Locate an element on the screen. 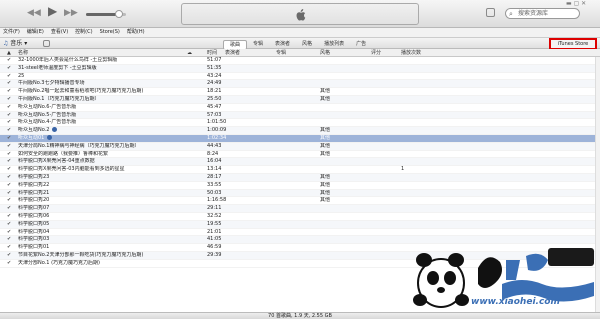 The width and height of the screenshot is (600, 319). table-row: ✔ 32-1000年后人类会是什么鸟样 -土豆剪辑版 51:07 is located at coordinates (300, 61).